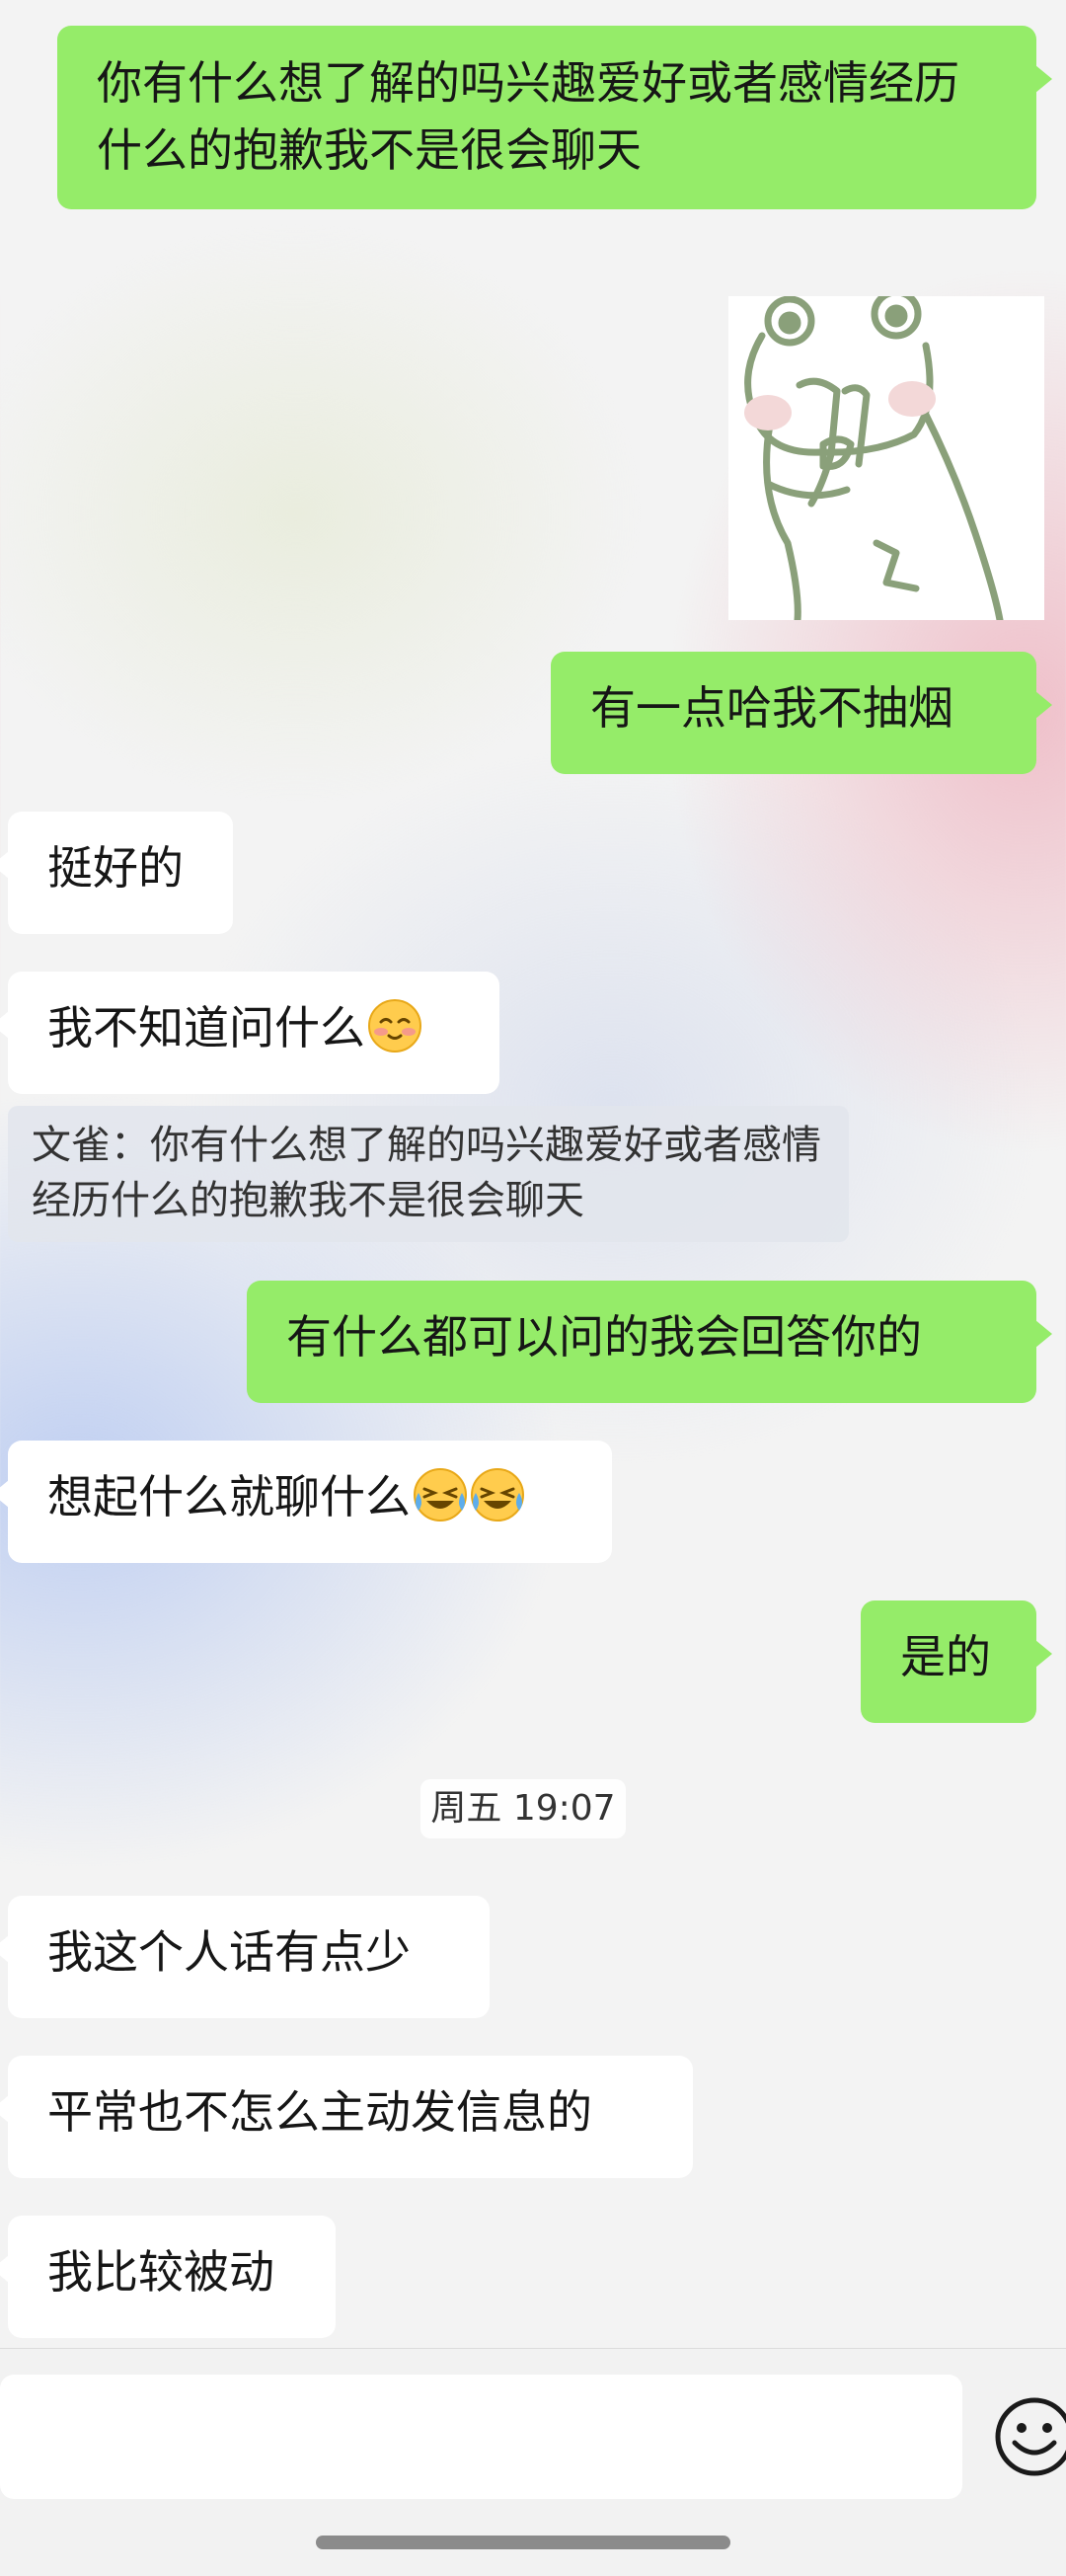 This screenshot has height=2576, width=1066. What do you see at coordinates (523, 1808) in the screenshot?
I see `timestamp-badge: 周五 19:07` at bounding box center [523, 1808].